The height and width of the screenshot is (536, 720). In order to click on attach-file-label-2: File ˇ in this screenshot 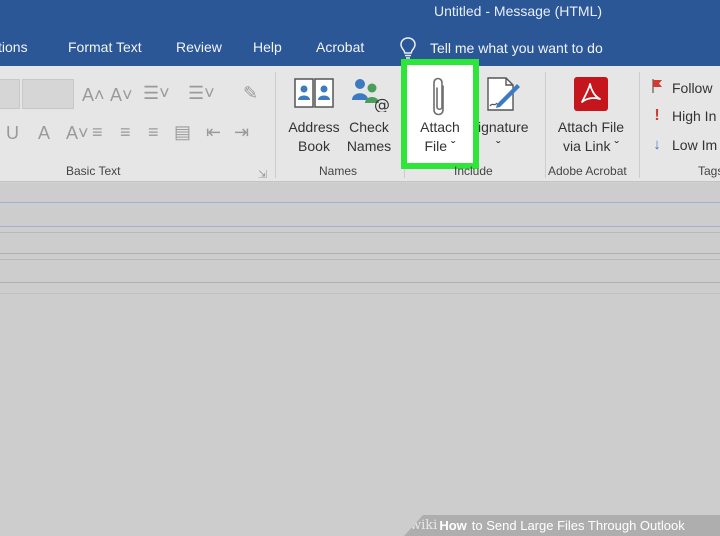, I will do `click(440, 146)`.